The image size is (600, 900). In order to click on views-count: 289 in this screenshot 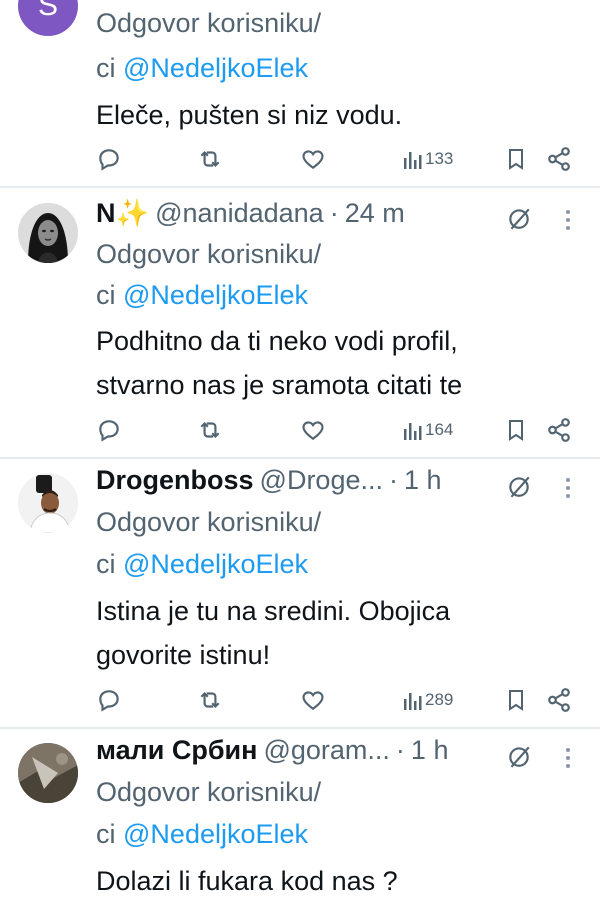, I will do `click(439, 699)`.